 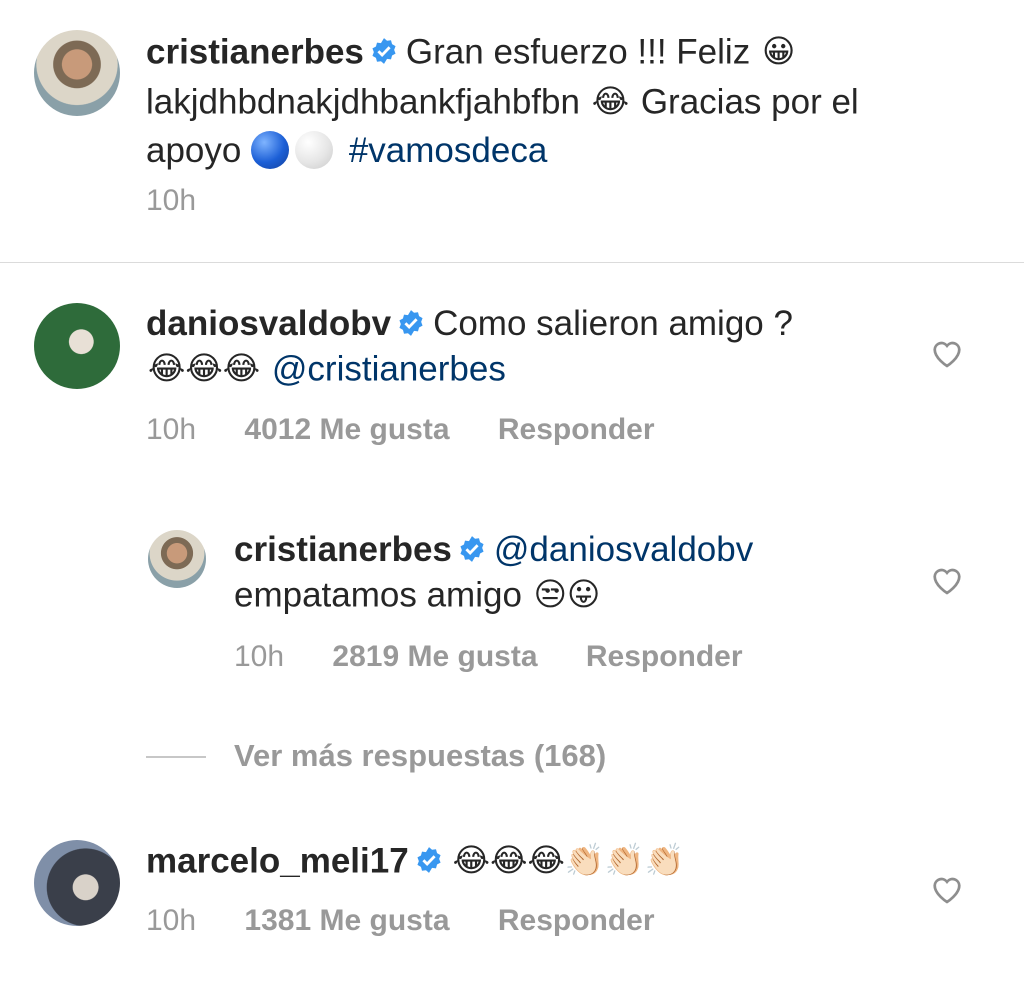 I want to click on comment-body: empatamos amigo, so click(x=378, y=595).